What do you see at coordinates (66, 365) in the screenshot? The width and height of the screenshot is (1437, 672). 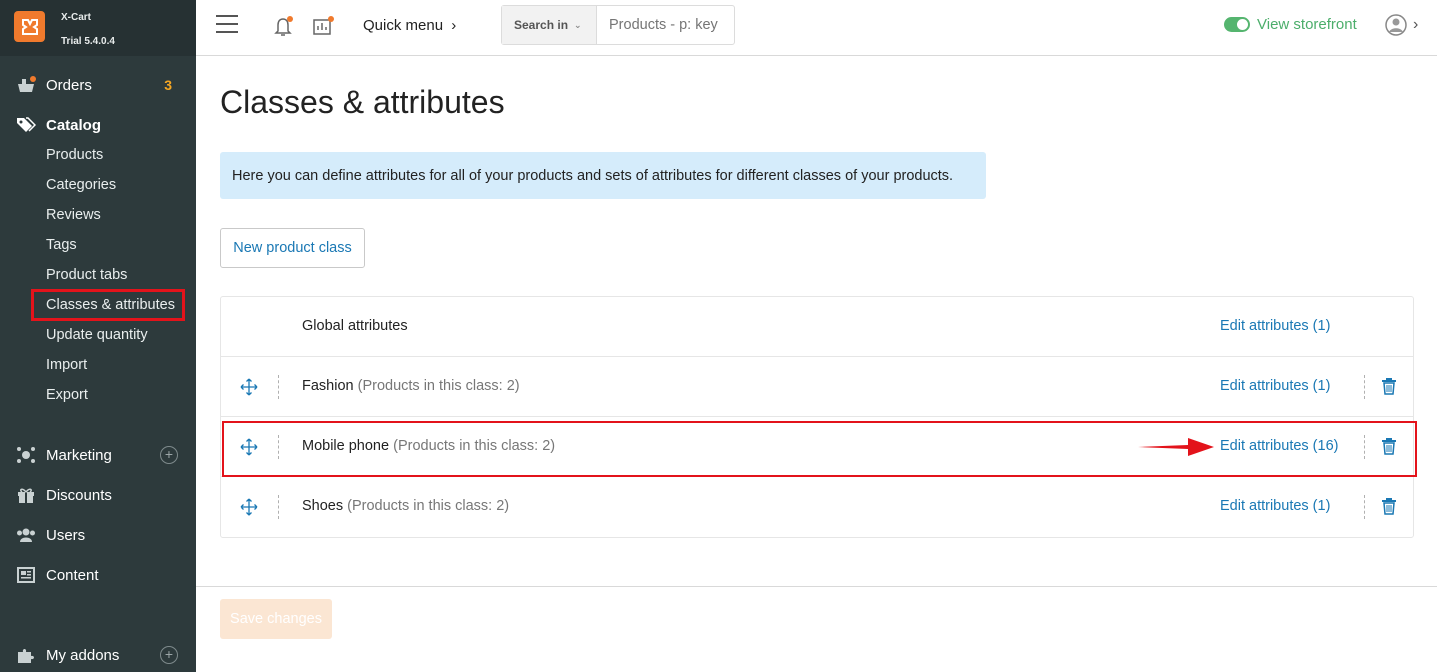 I see `sidebar-item-import: Import` at bounding box center [66, 365].